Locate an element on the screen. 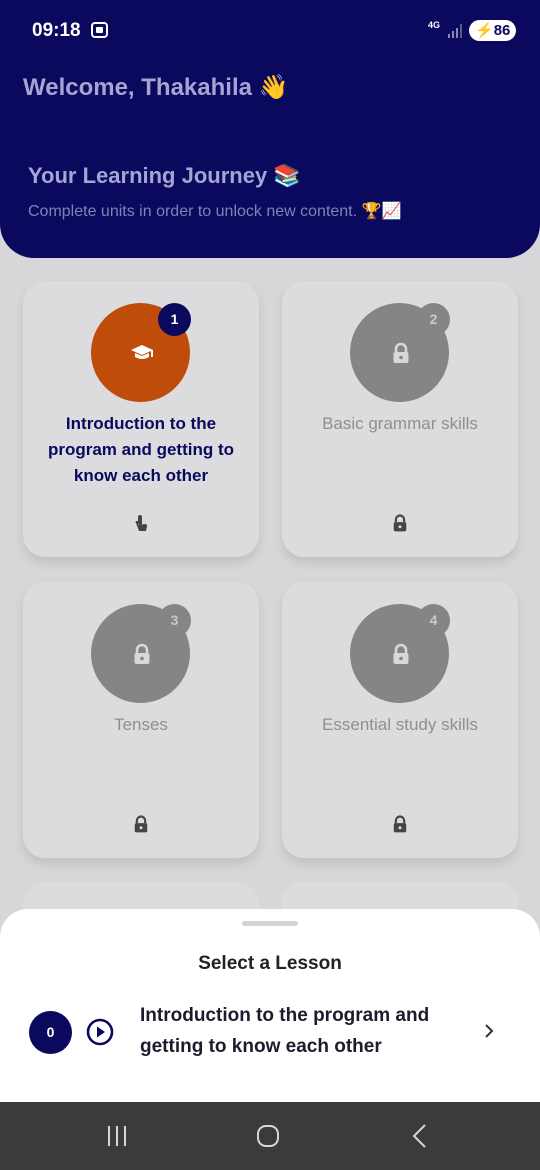 This screenshot has width=540, height=1170. battery-level: 86 is located at coordinates (502, 30).